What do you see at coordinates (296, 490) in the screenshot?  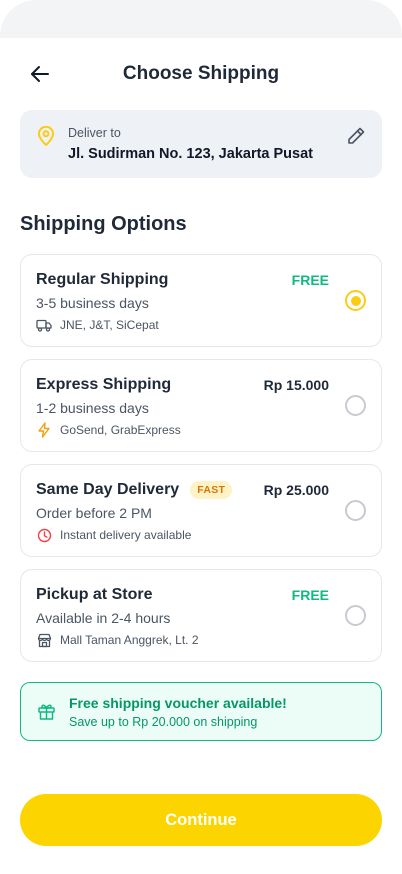 I see `option-price: Rp 25.000` at bounding box center [296, 490].